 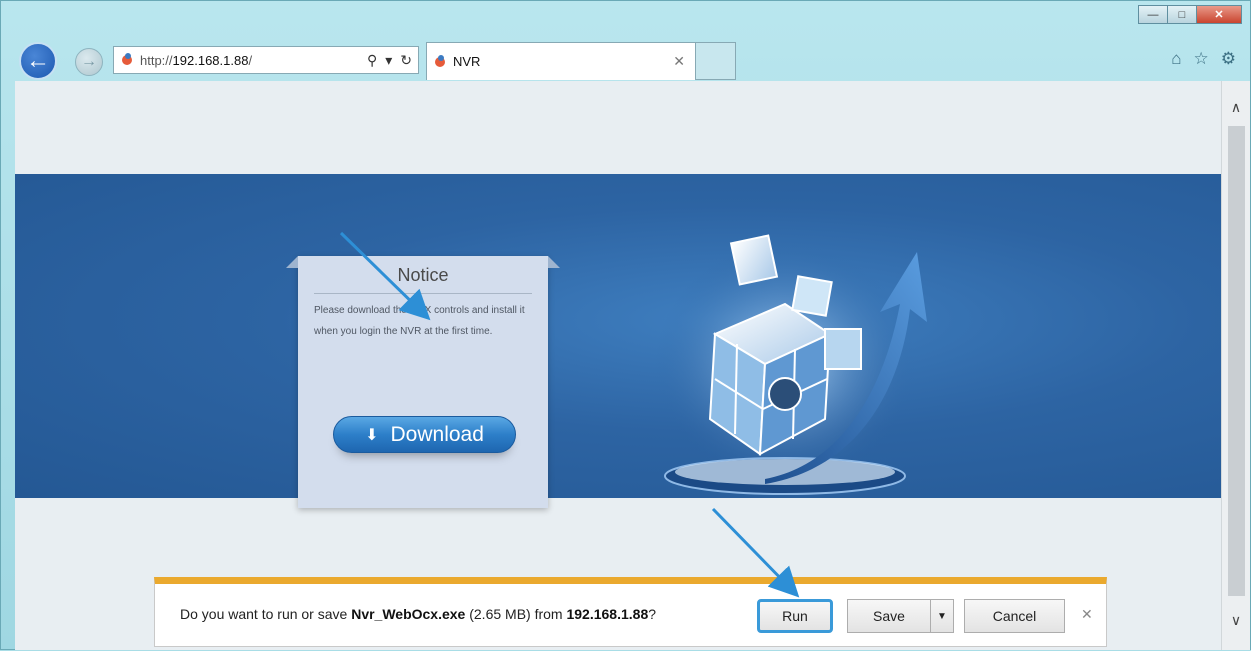 I want to click on scroll-up-icon: ∧, so click(x=1236, y=107).